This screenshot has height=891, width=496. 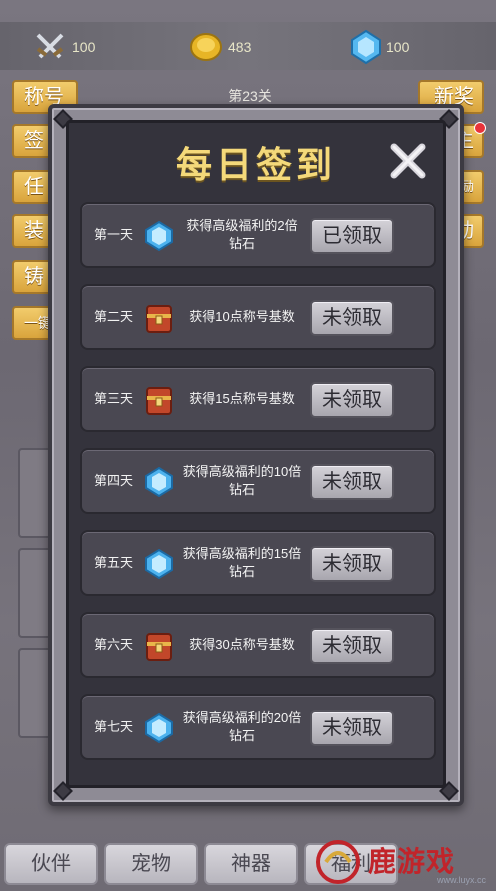 What do you see at coordinates (242, 225) in the screenshot?
I see `reward-line-1: 获得高级福利的2倍` at bounding box center [242, 225].